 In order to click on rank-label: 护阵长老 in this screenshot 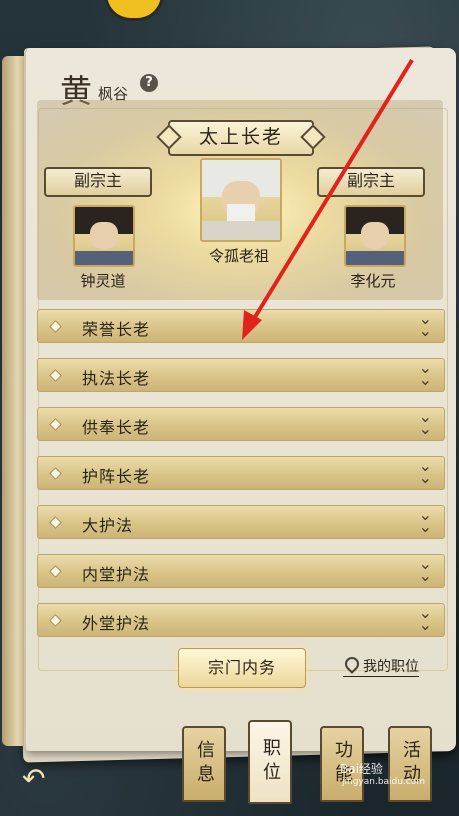, I will do `click(116, 476)`.